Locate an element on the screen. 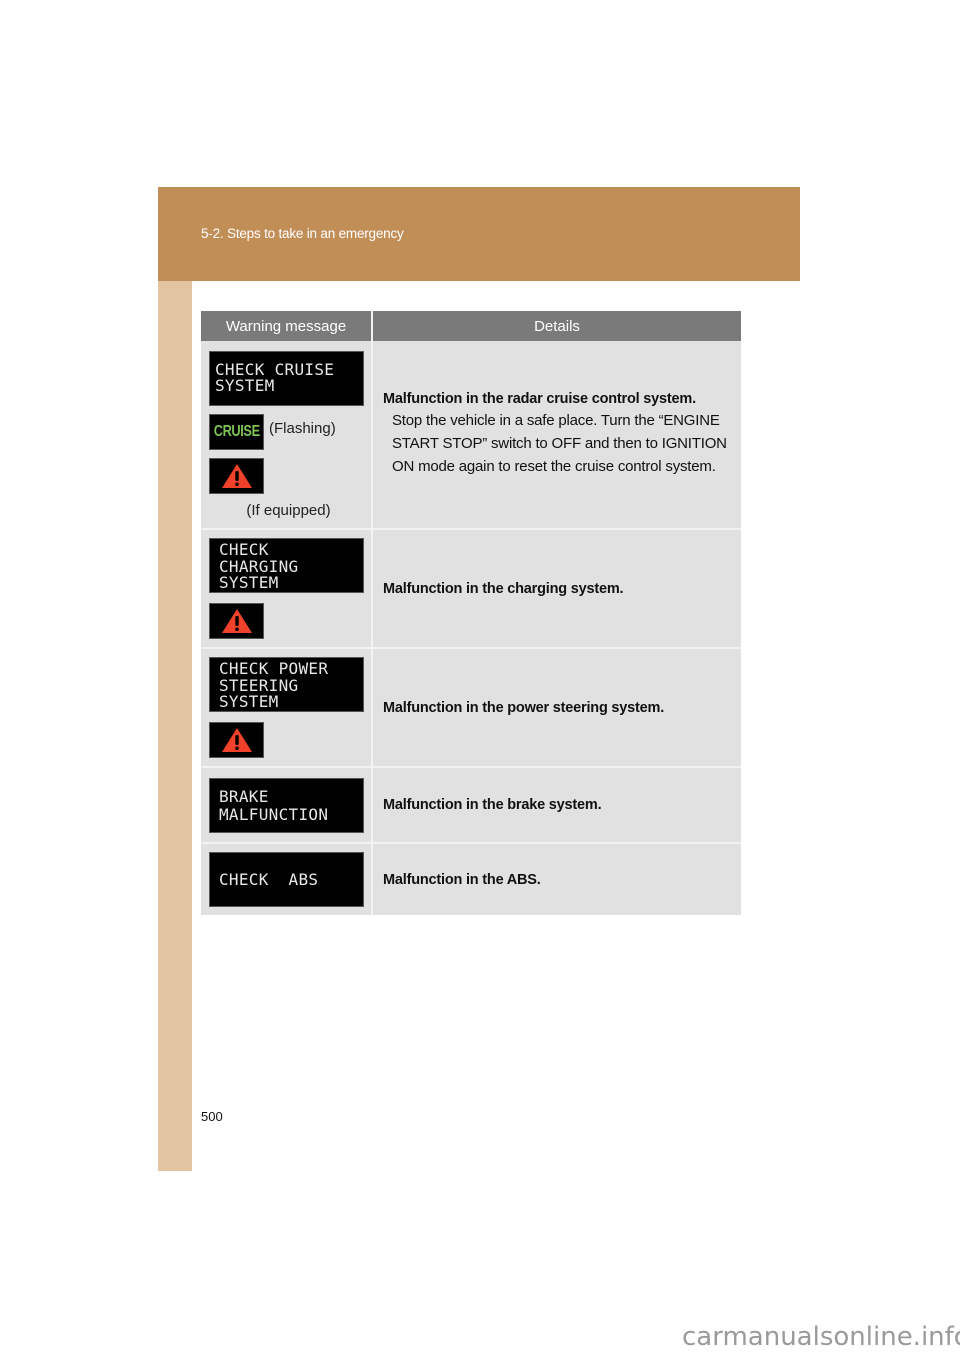  details-cell: Malfunction in the charging system. is located at coordinates (556, 588).